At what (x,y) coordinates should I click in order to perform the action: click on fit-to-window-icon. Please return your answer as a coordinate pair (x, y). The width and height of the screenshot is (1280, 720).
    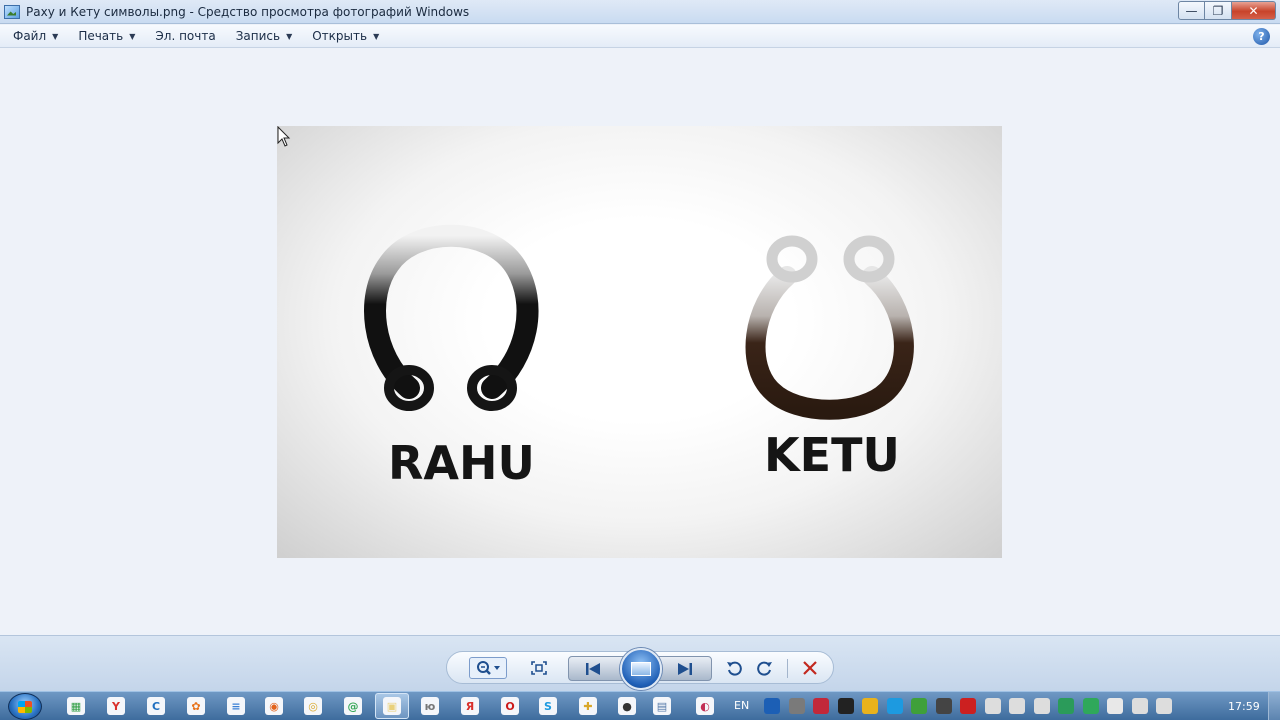
    Looking at the image, I should click on (539, 668).